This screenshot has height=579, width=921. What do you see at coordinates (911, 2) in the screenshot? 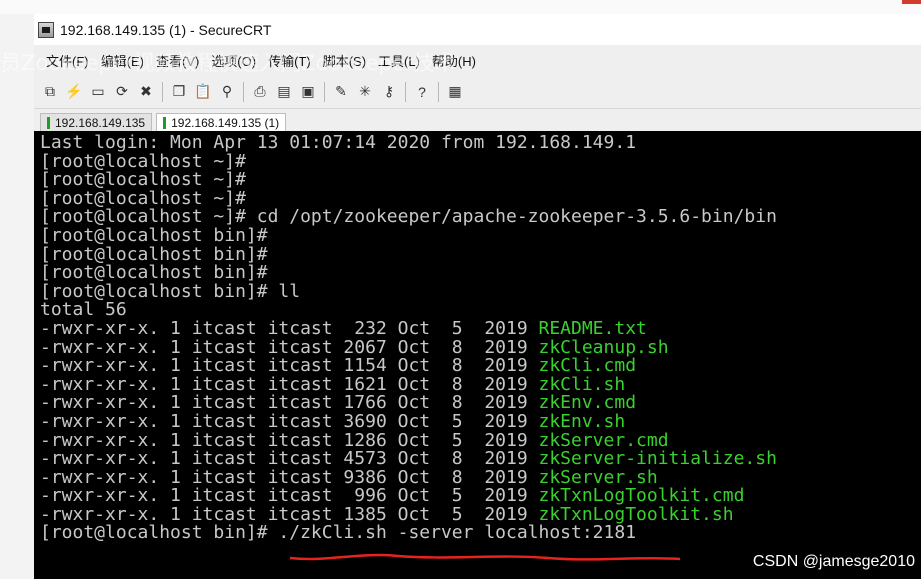
I see `corner-mark` at bounding box center [911, 2].